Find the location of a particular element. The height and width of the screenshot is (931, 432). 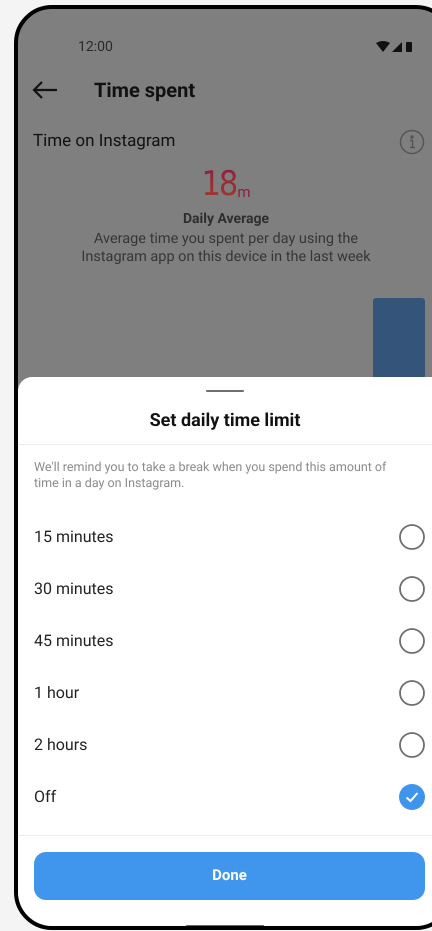

time-option: 30 minutes is located at coordinates (225, 589).